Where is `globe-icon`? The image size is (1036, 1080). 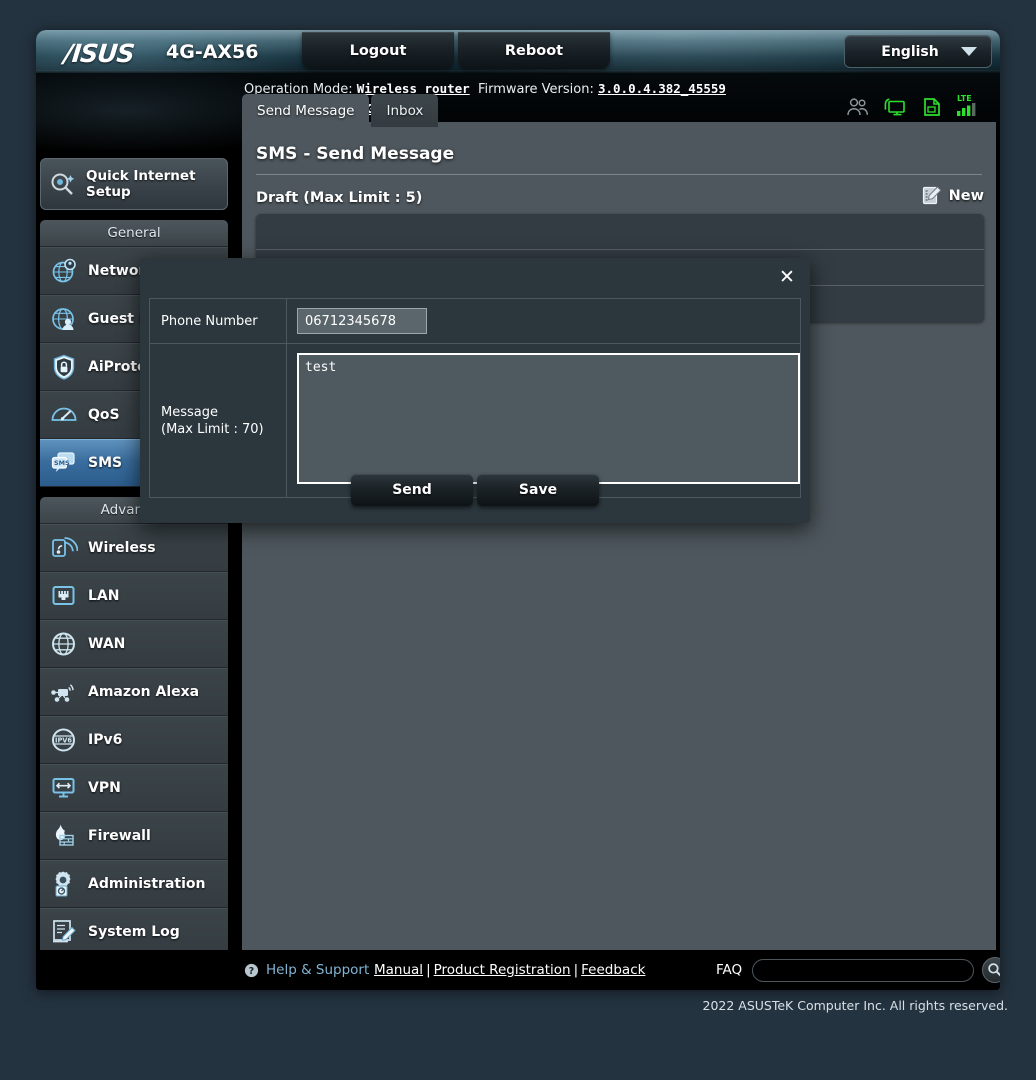
globe-icon is located at coordinates (63, 644).